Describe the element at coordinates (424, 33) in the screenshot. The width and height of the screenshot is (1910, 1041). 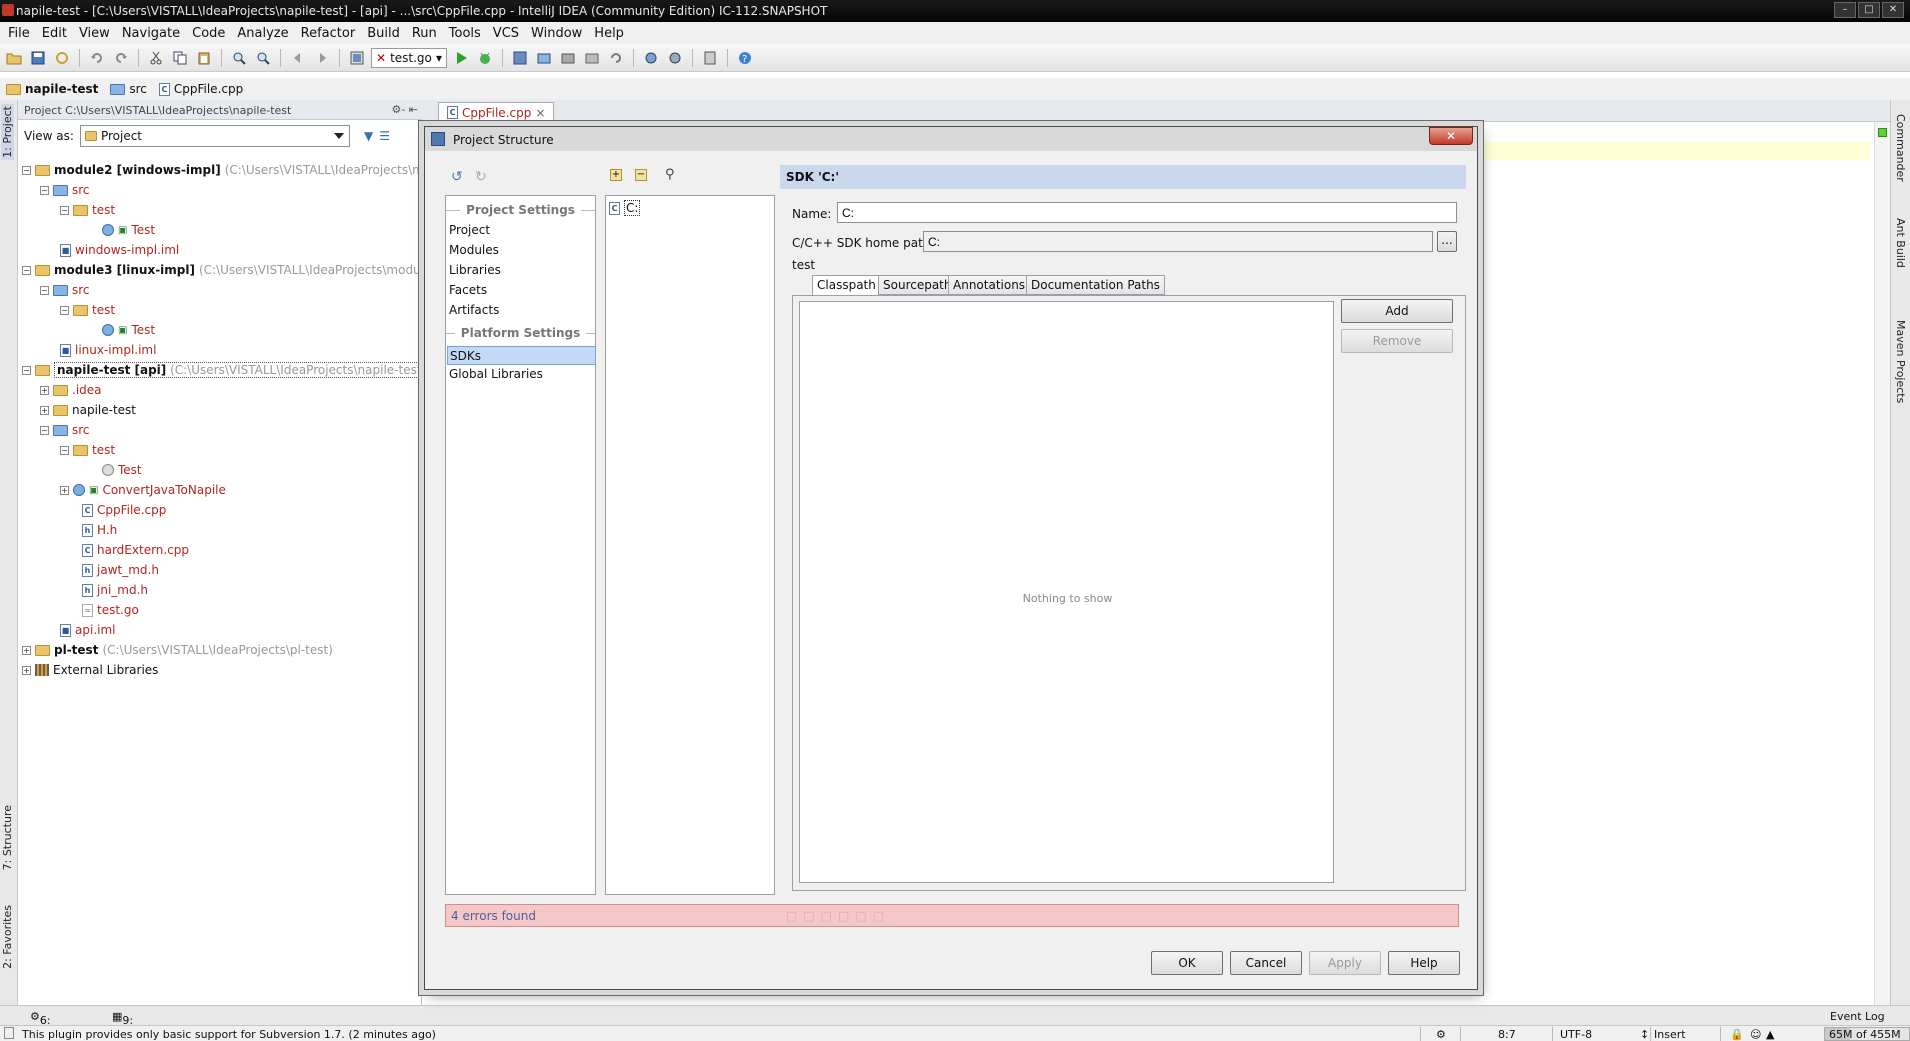
I see `menu-run: Run` at that location.